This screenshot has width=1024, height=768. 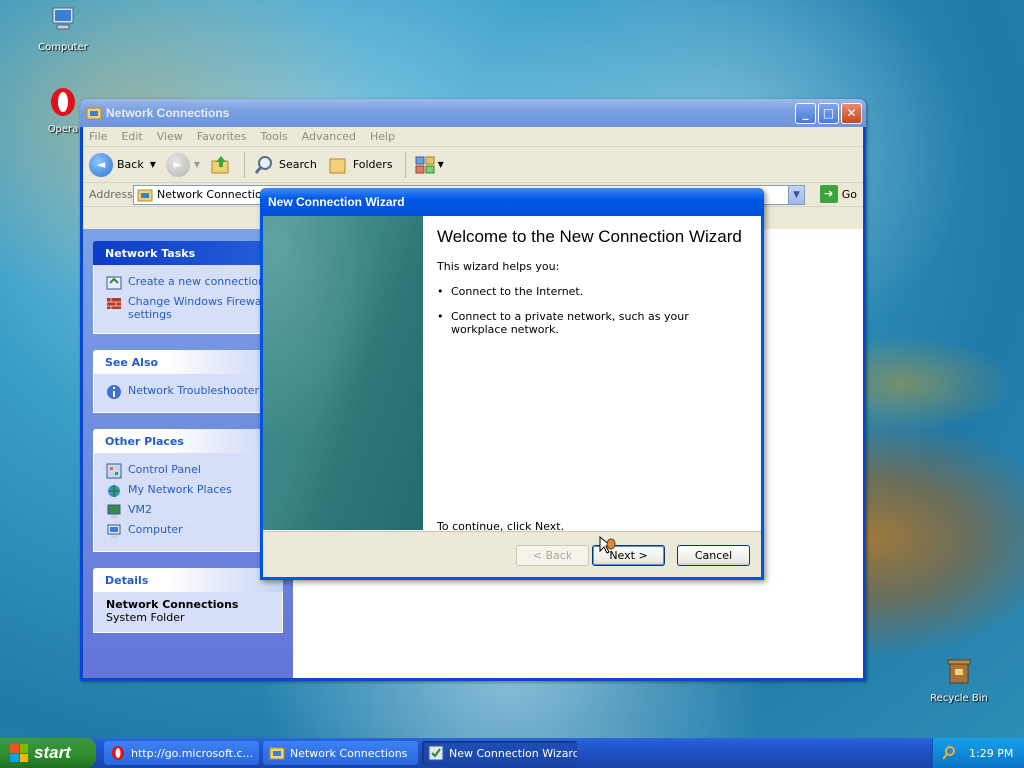 I want to click on link-label: Computer, so click(x=155, y=529).